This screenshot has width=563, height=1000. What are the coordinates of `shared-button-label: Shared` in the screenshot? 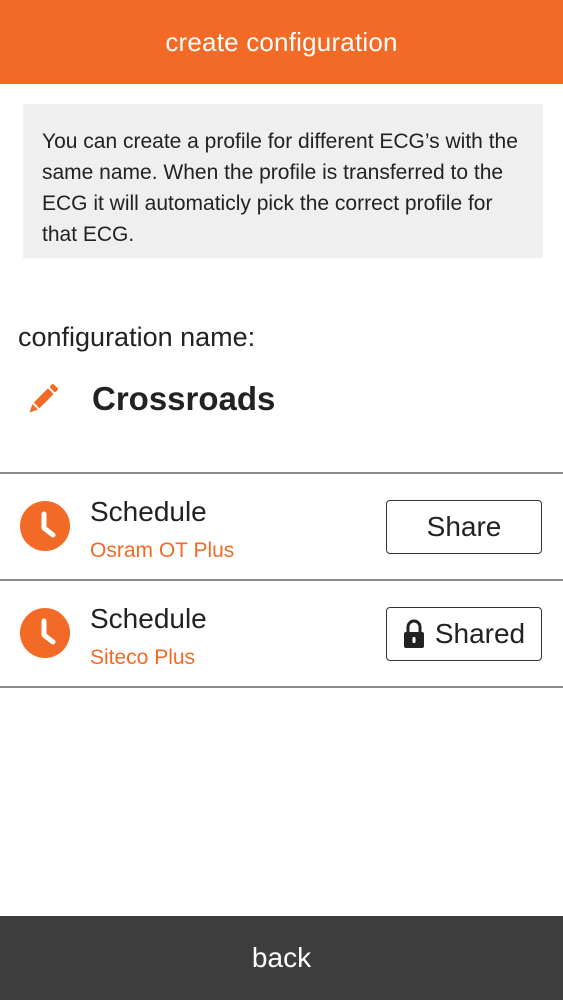 It's located at (480, 633).